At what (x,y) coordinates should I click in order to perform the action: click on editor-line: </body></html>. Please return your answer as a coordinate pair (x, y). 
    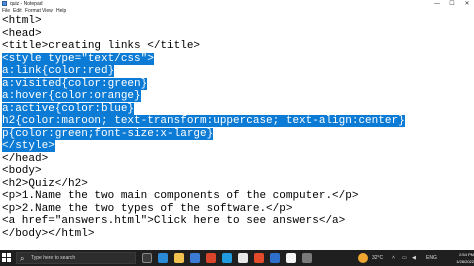
    Looking at the image, I should click on (48, 233).